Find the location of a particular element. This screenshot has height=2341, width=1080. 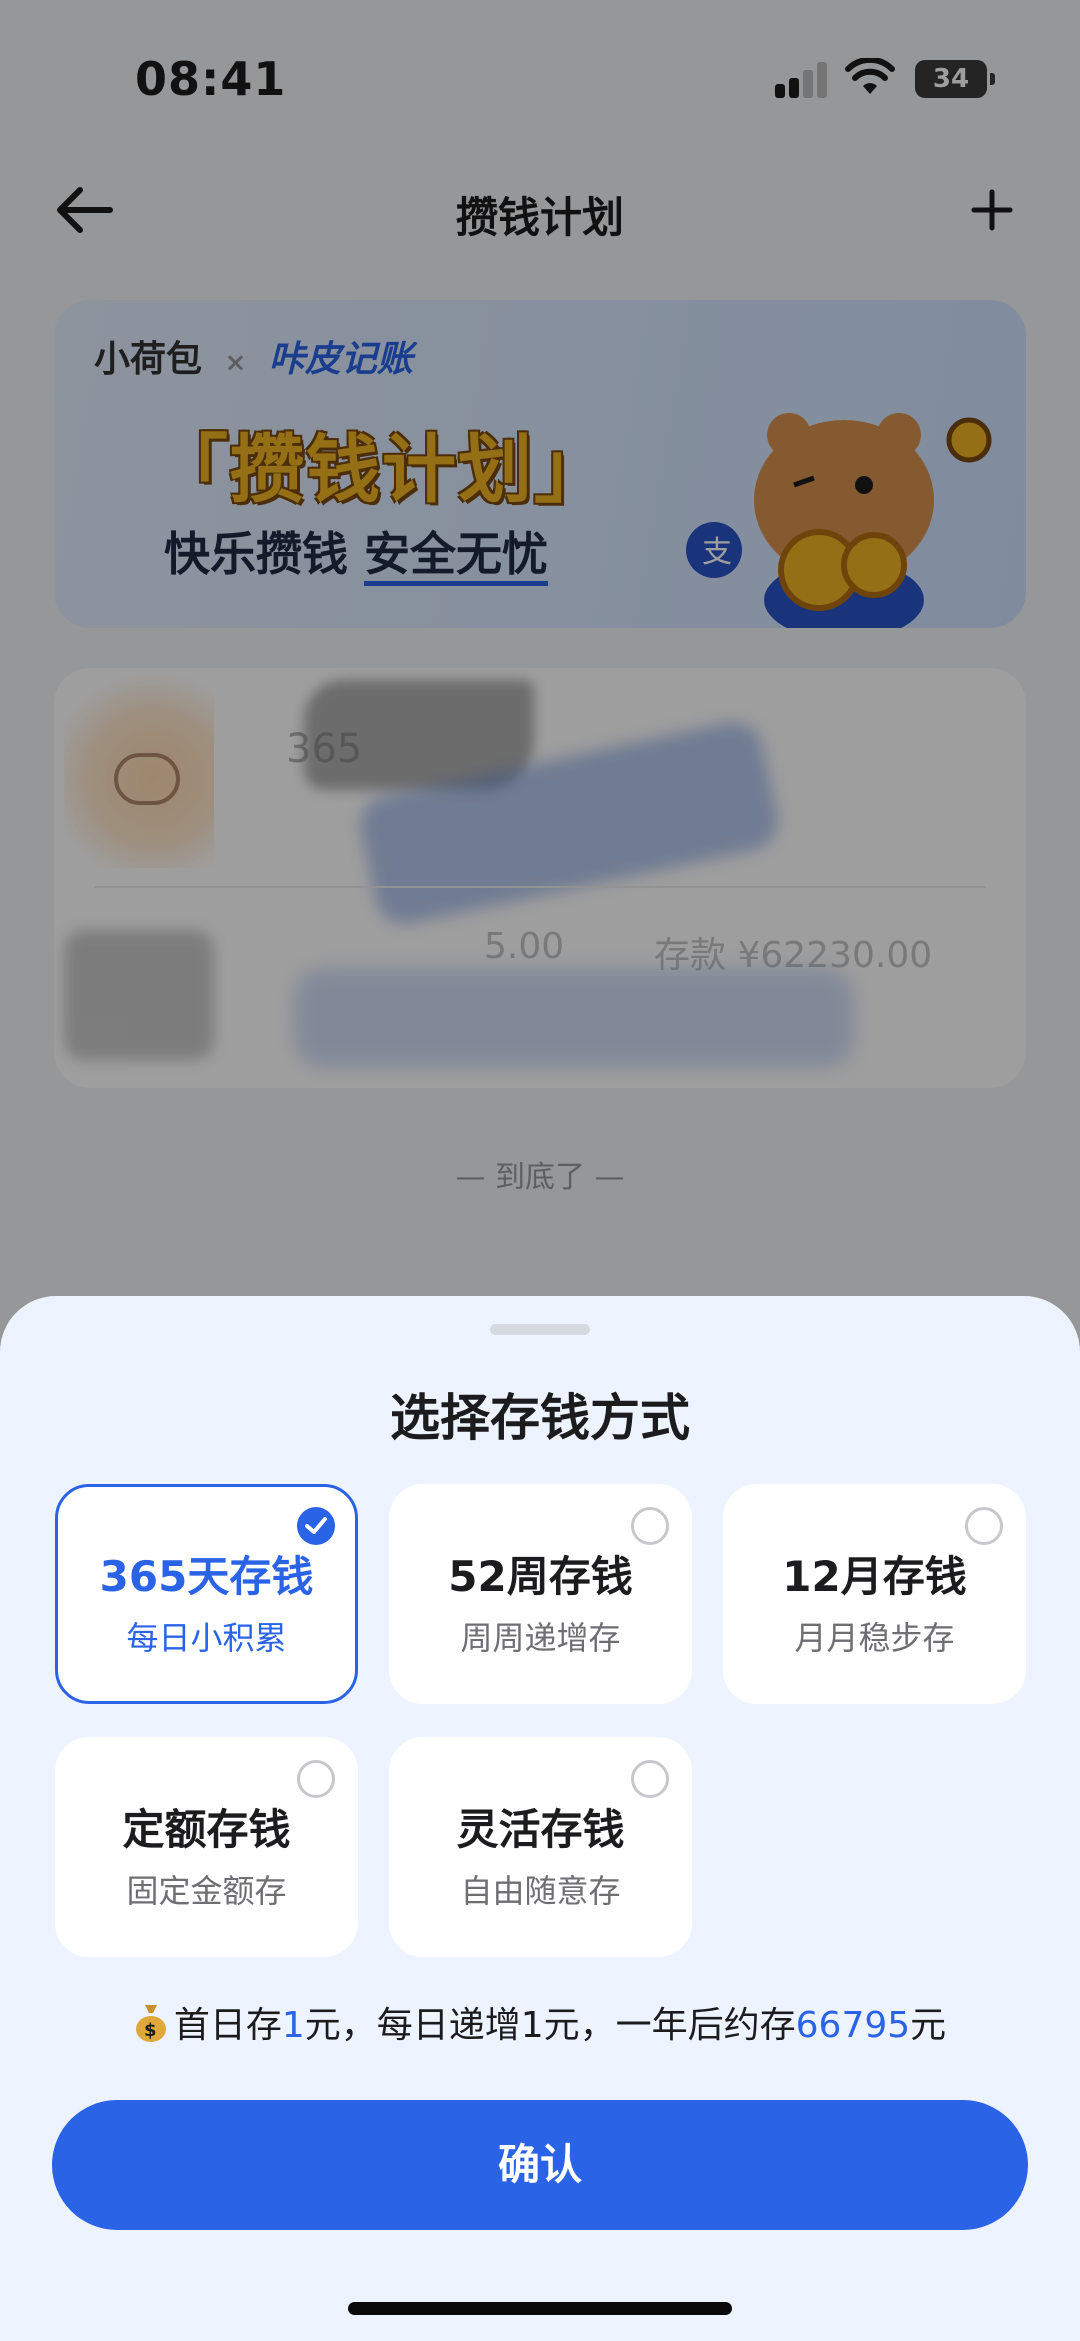

checkmark-icon is located at coordinates (316, 1526).